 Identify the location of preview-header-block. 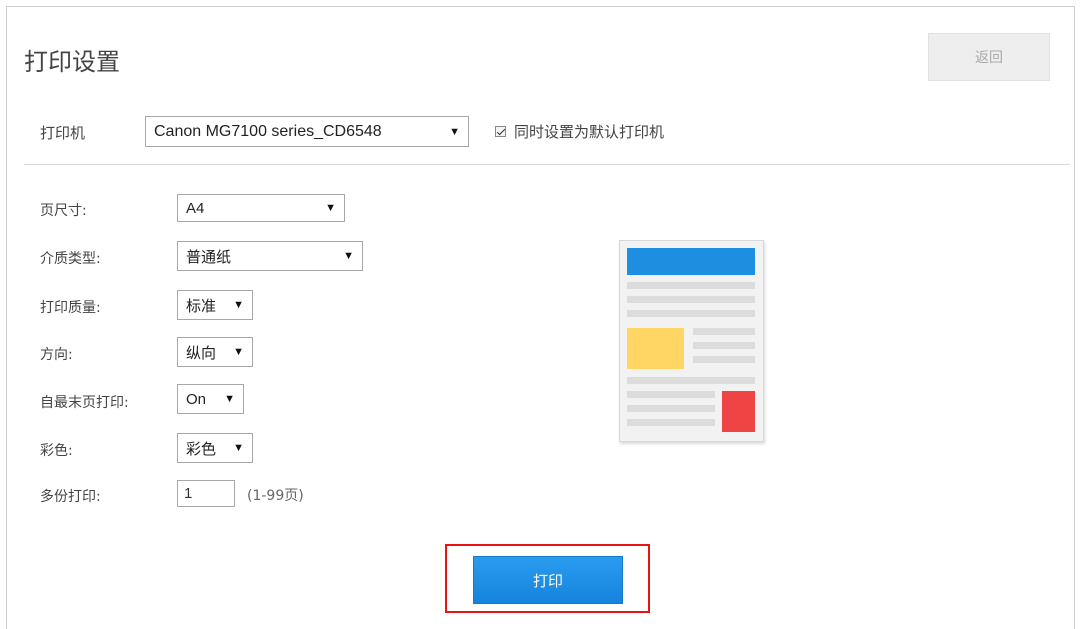
(691, 261).